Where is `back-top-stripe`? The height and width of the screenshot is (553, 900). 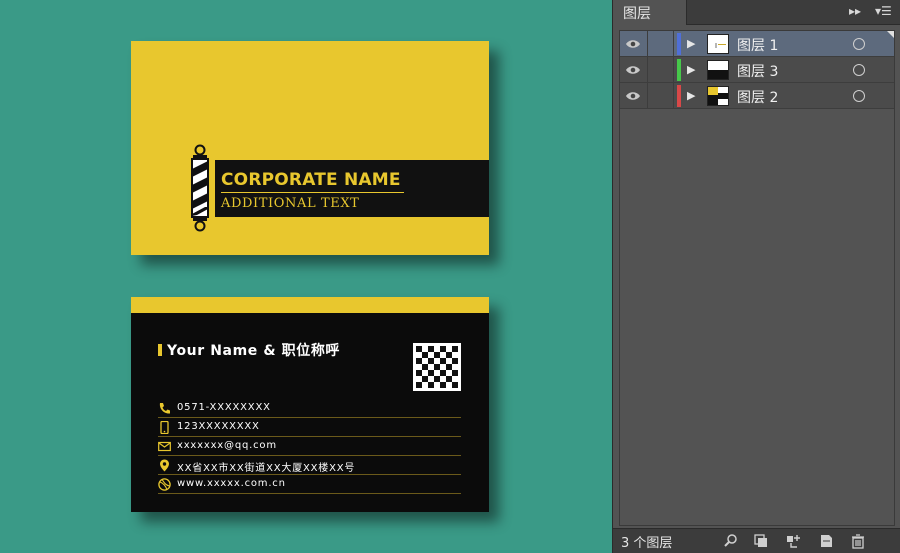 back-top-stripe is located at coordinates (310, 305).